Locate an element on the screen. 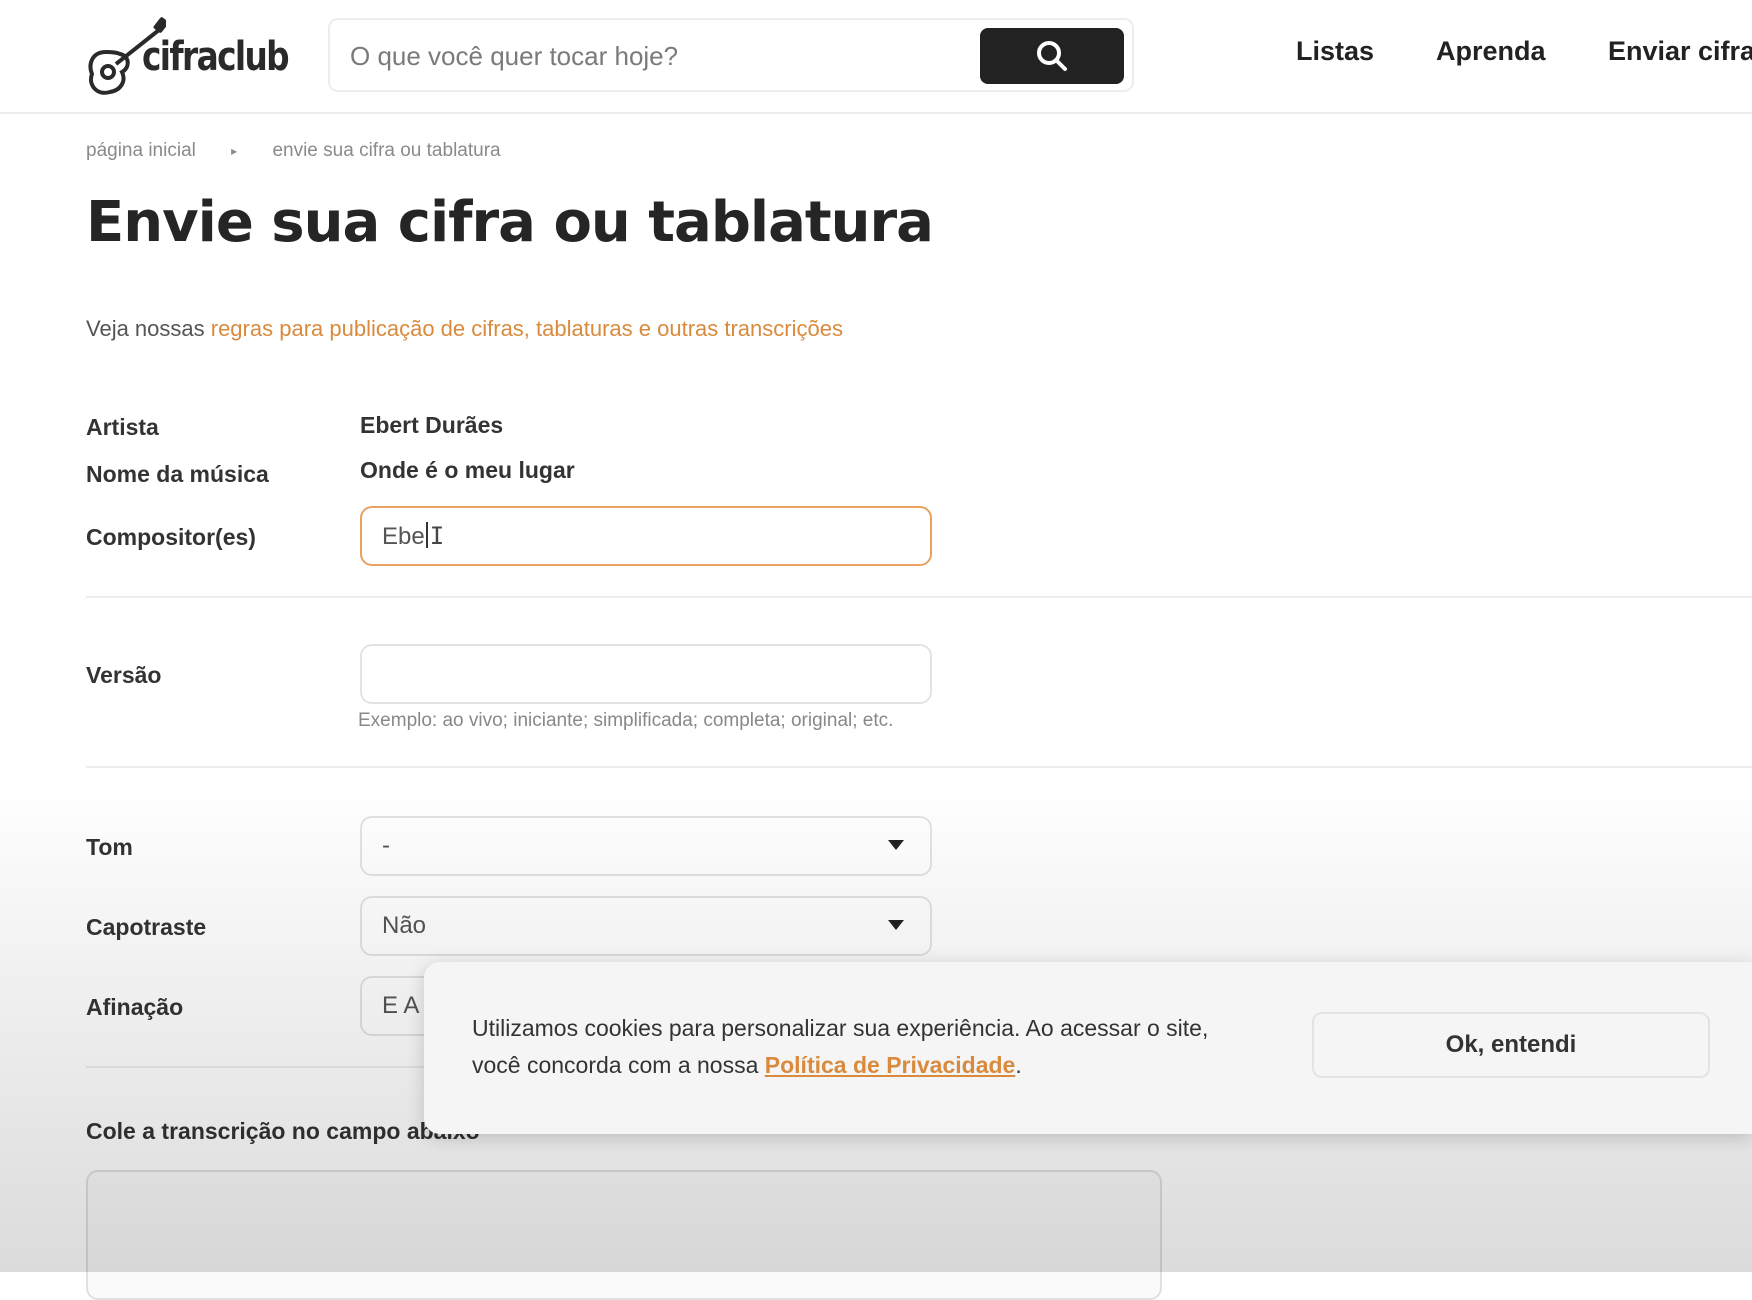  search-input is located at coordinates (660, 56).